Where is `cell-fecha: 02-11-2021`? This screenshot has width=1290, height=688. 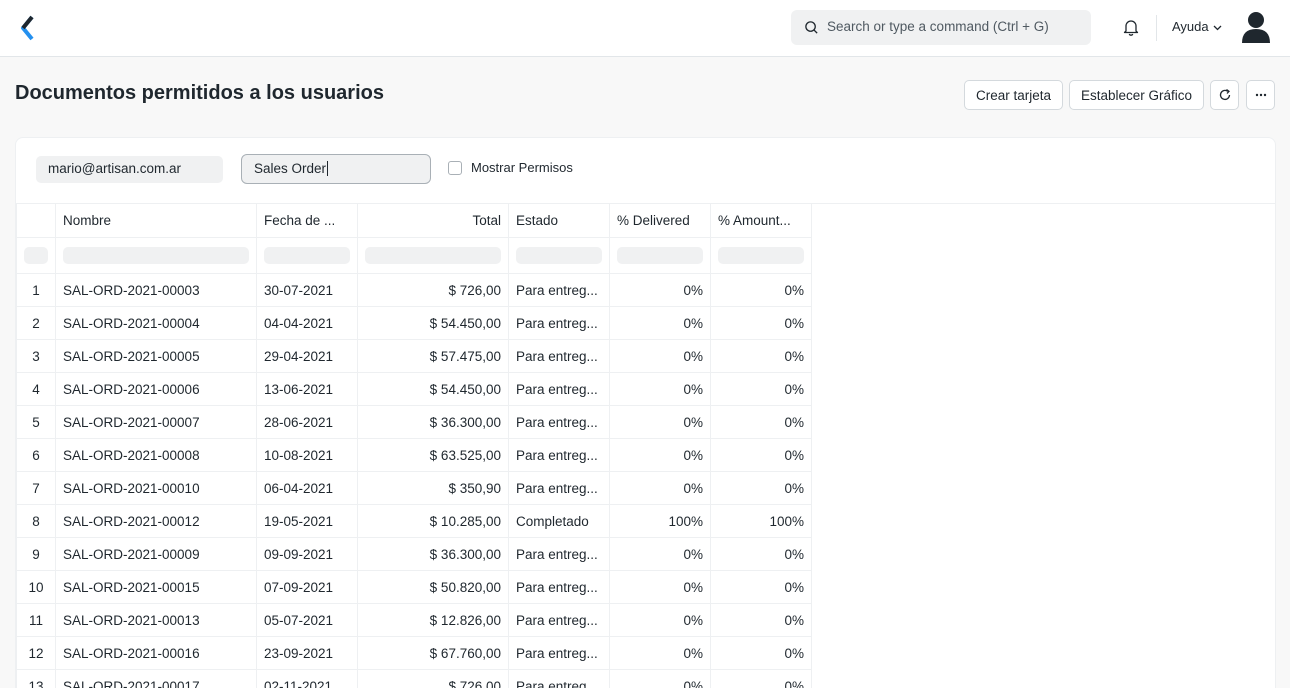 cell-fecha: 02-11-2021 is located at coordinates (307, 679).